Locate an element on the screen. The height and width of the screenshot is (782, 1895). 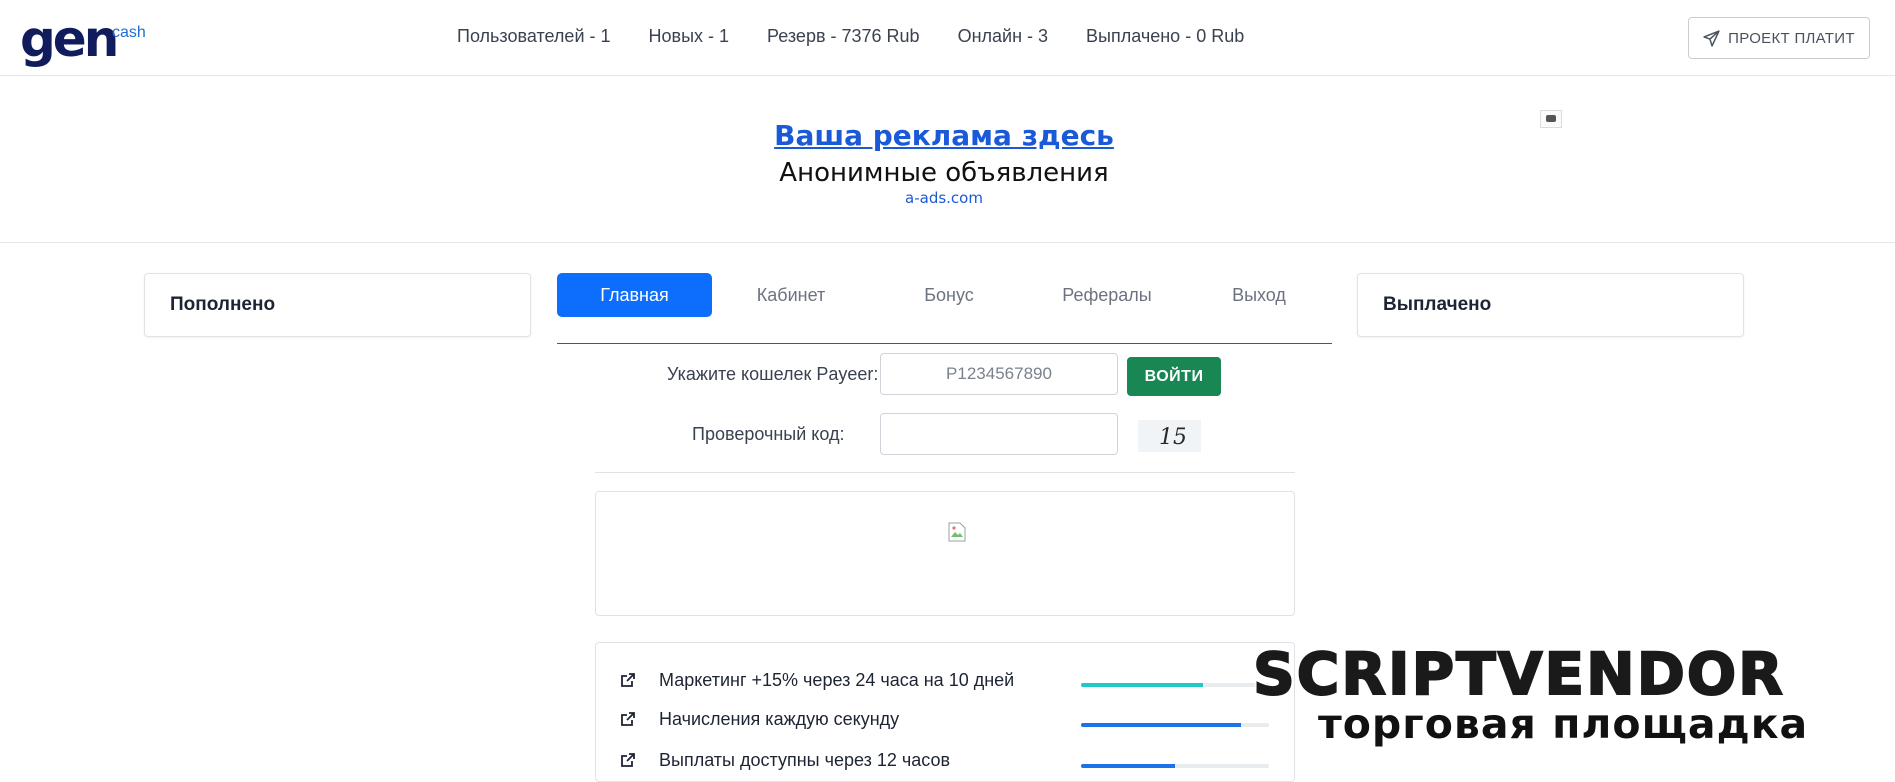
banner-box is located at coordinates (945, 553).